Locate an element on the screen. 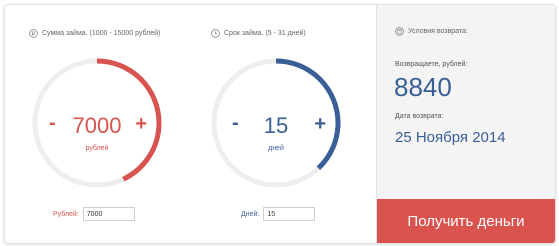 Image resolution: width=559 pixels, height=246 pixels. term-header-text: Срок займа. (5 - 31 дней) is located at coordinates (265, 33).